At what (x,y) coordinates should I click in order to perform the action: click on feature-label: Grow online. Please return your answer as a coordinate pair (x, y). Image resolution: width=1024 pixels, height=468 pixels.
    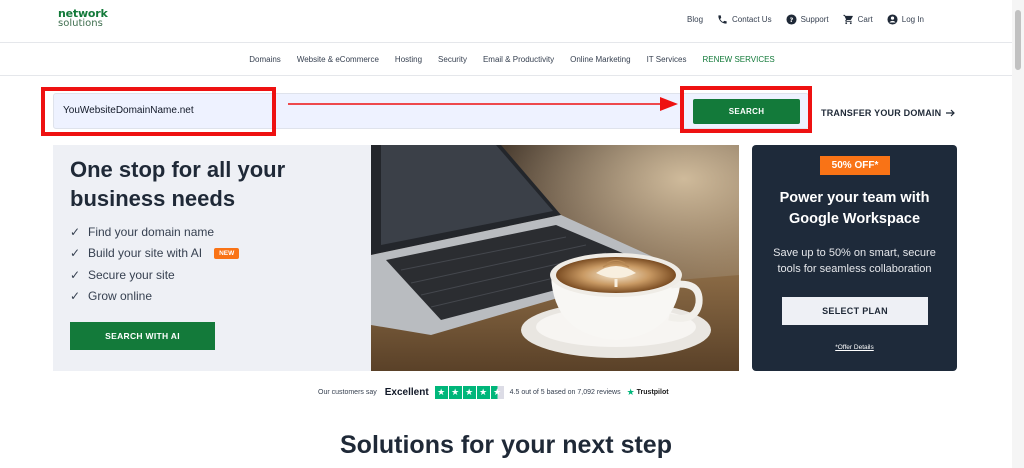
    Looking at the image, I should click on (120, 296).